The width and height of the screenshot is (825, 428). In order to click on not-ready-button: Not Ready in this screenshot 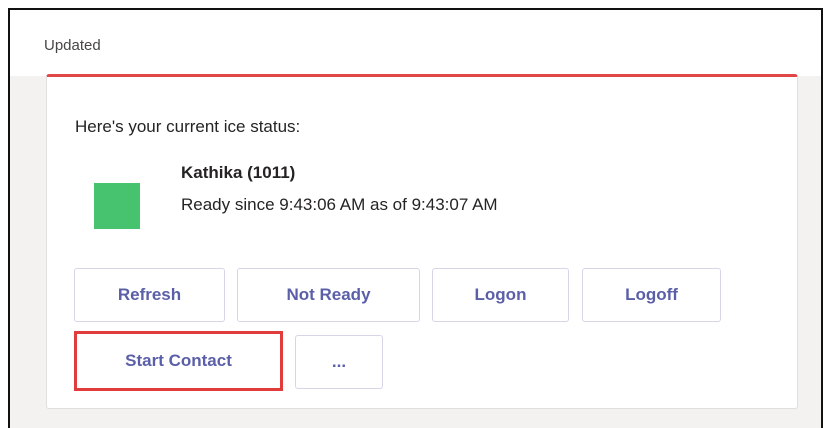, I will do `click(328, 295)`.